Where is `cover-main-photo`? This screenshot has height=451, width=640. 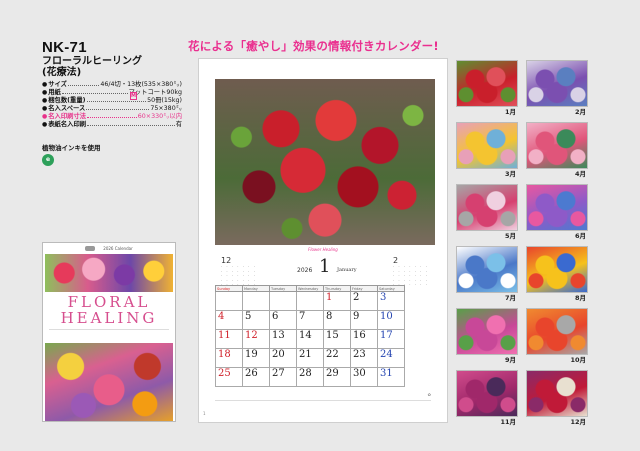
cover-main-photo is located at coordinates (109, 382).